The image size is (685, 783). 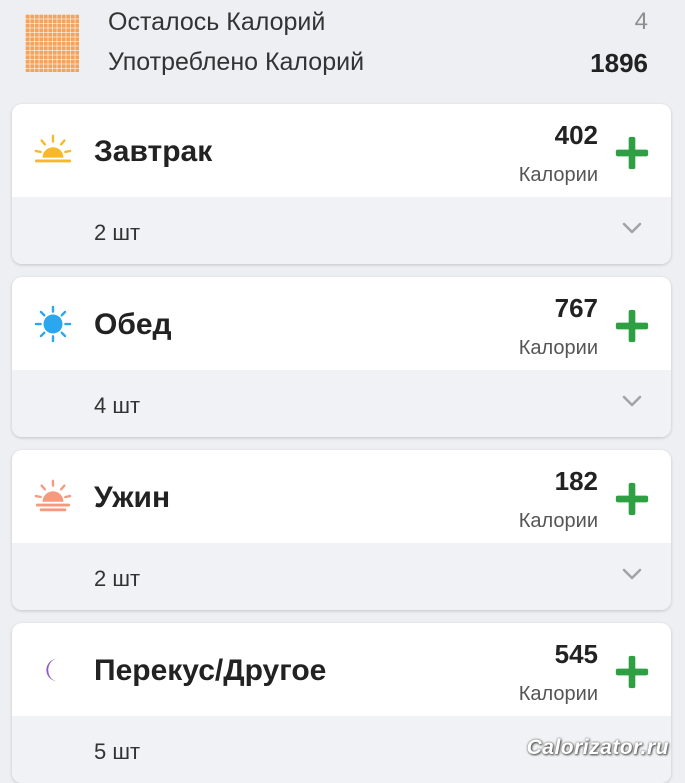 I want to click on meal-items-toggle: 4 шт, so click(x=341, y=403).